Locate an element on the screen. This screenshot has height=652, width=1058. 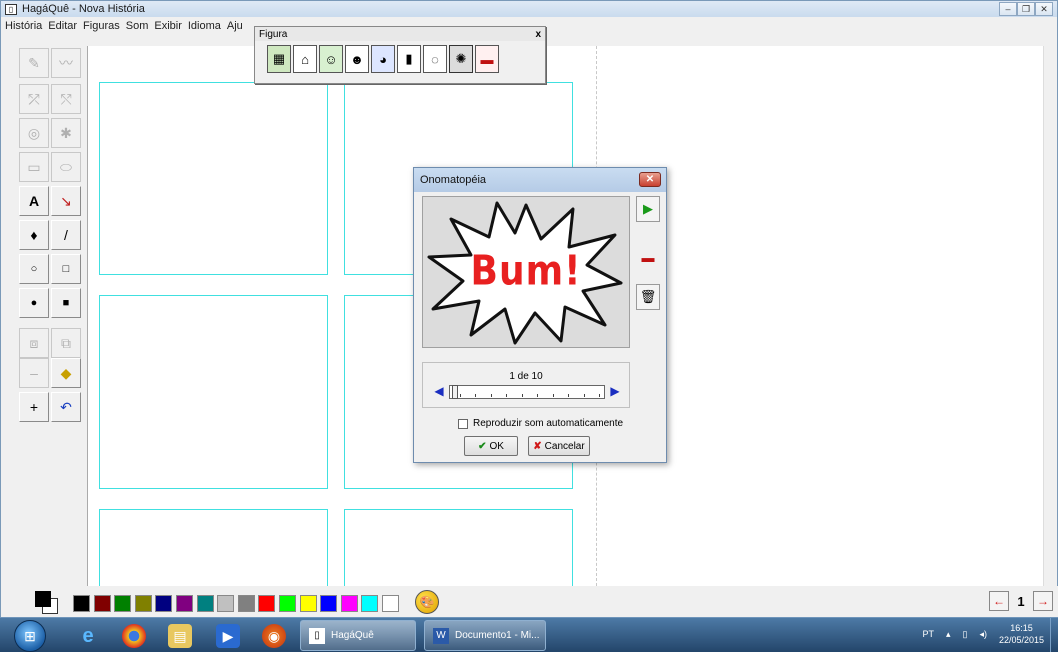
minimize-button: – is located at coordinates (1008, 9).